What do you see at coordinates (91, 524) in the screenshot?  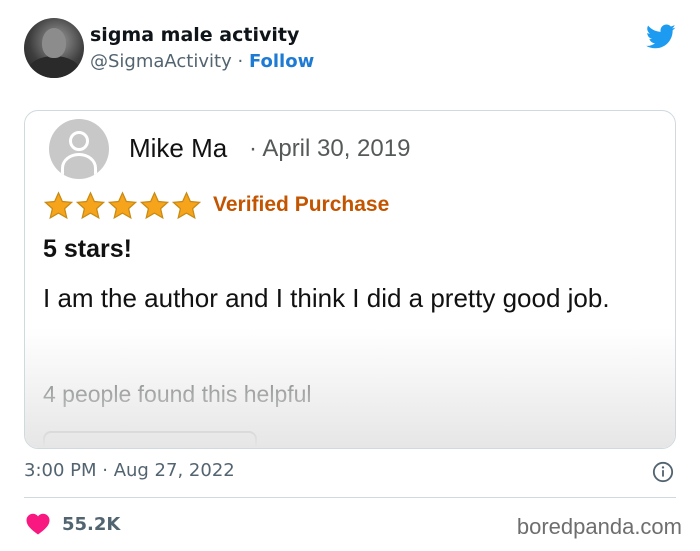 I see `like-count: 55.2K` at bounding box center [91, 524].